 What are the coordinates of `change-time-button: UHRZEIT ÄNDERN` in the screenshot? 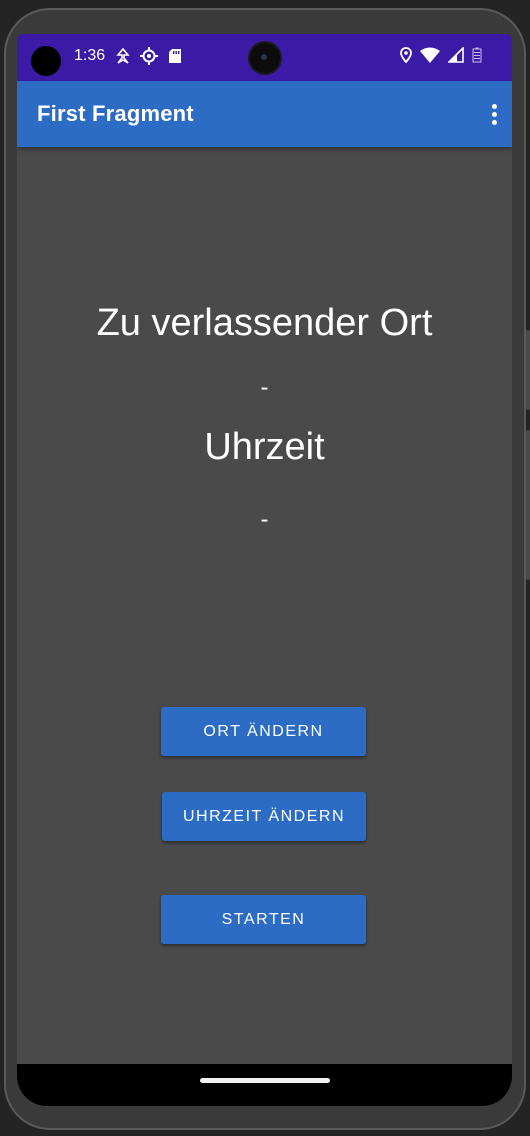 It's located at (264, 816).